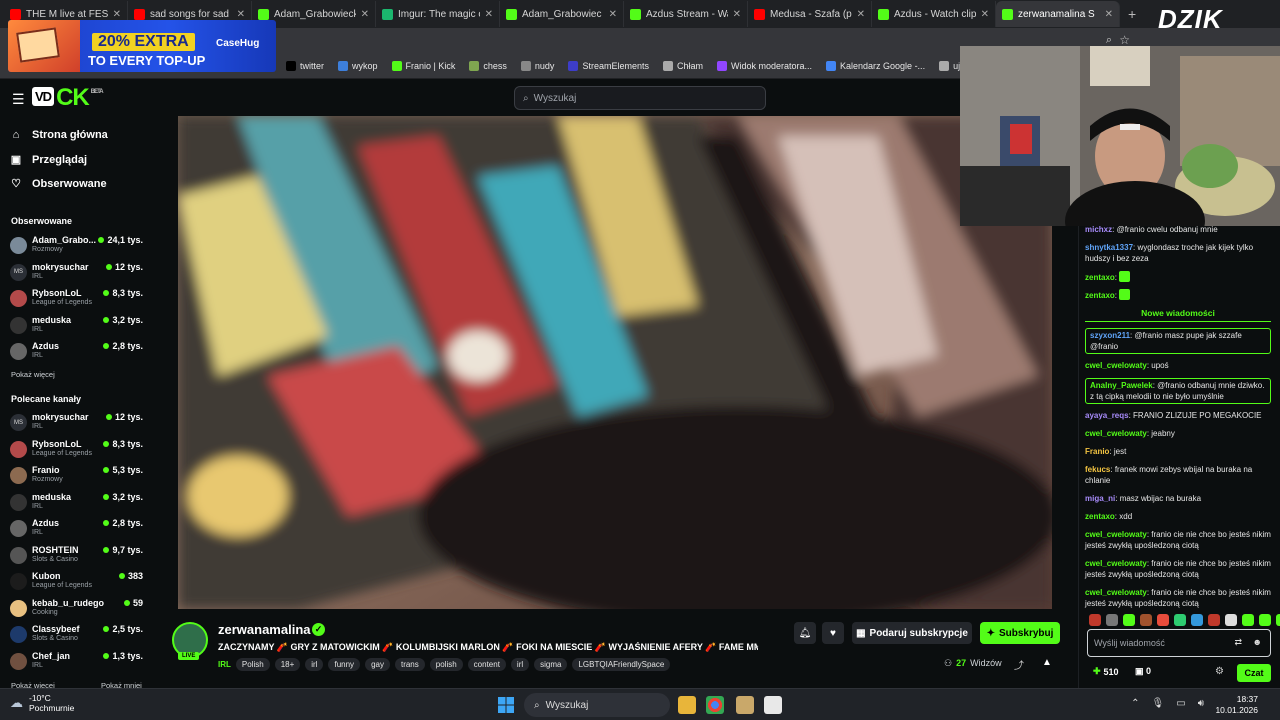  What do you see at coordinates (1143, 671) in the screenshot?
I see `gift-counter: ▣ 0` at bounding box center [1143, 671].